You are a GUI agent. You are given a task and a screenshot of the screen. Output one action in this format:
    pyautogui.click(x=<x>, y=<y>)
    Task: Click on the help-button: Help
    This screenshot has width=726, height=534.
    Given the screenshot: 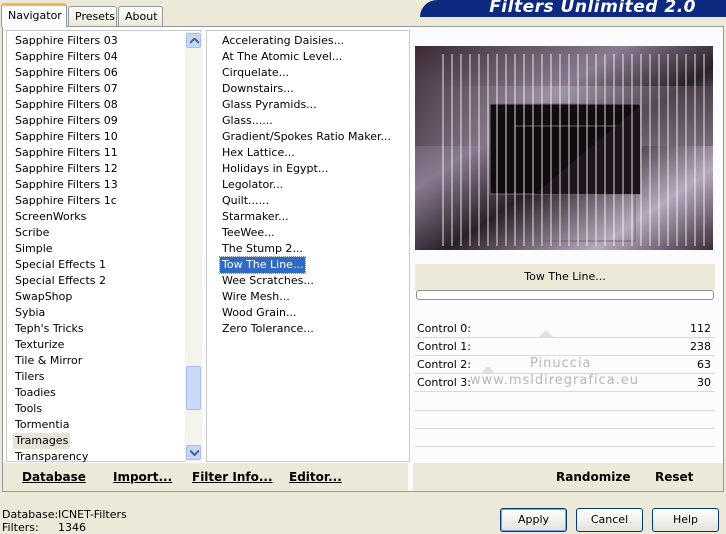 What is the action you would take?
    pyautogui.click(x=685, y=520)
    